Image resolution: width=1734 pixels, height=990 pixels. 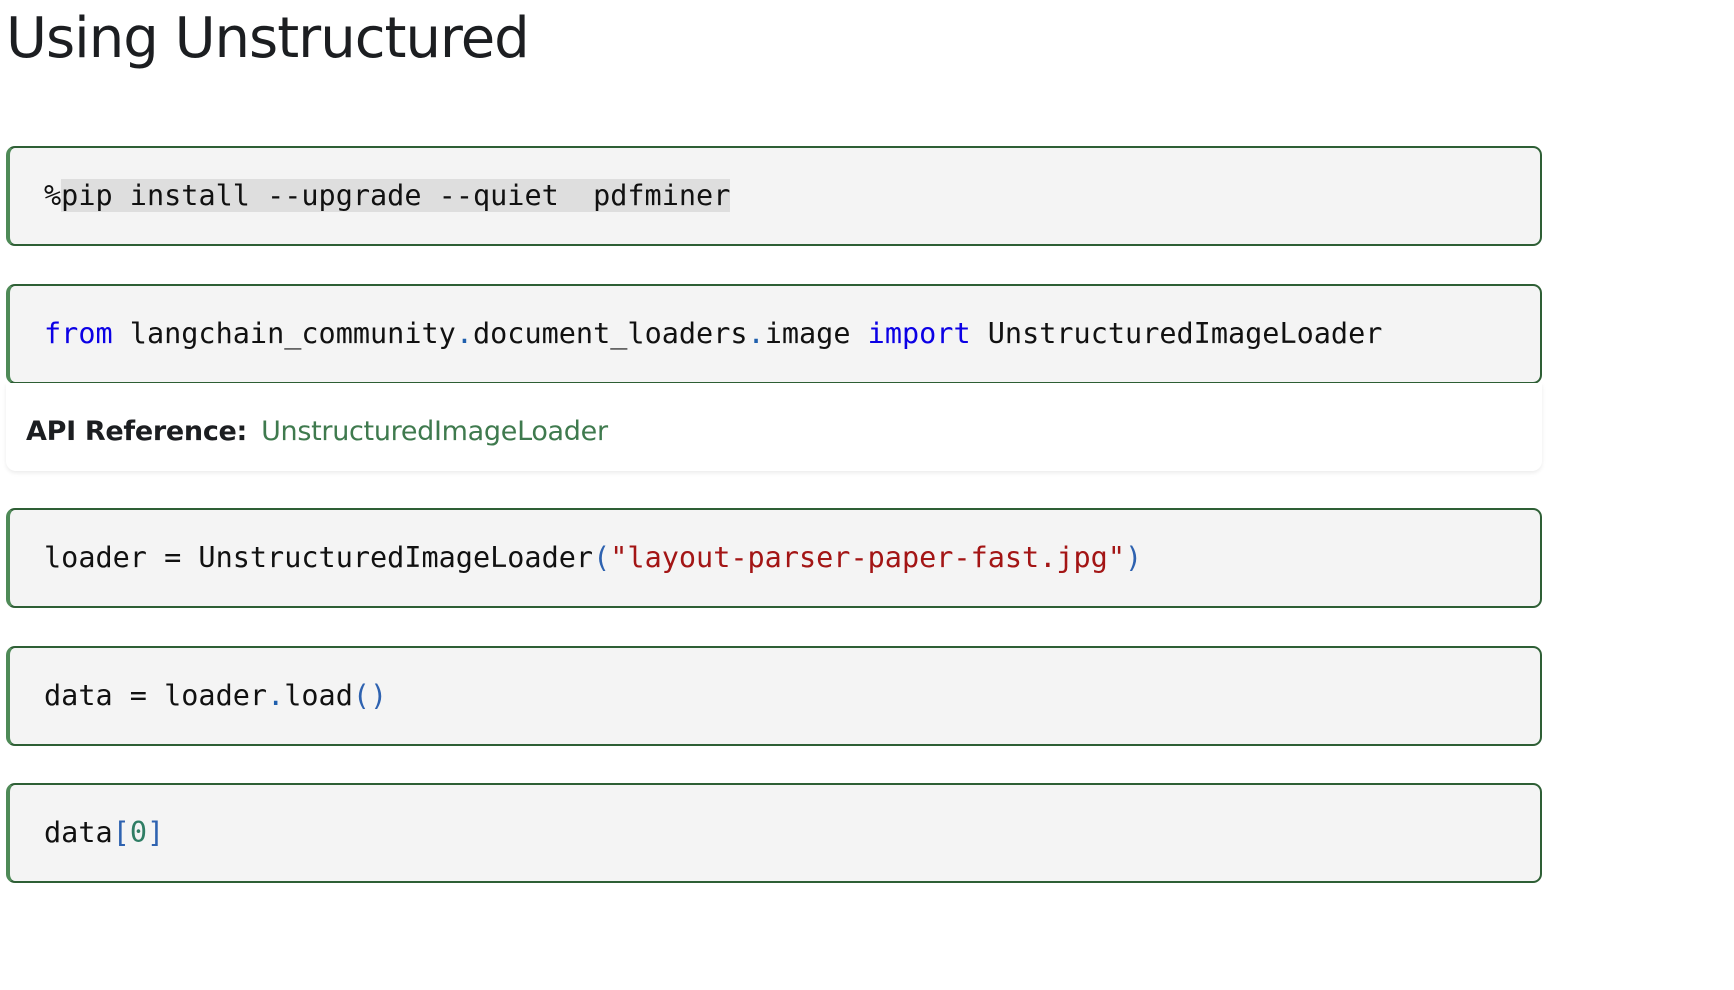 What do you see at coordinates (774, 833) in the screenshot?
I see `code-cell-index: data[0]` at bounding box center [774, 833].